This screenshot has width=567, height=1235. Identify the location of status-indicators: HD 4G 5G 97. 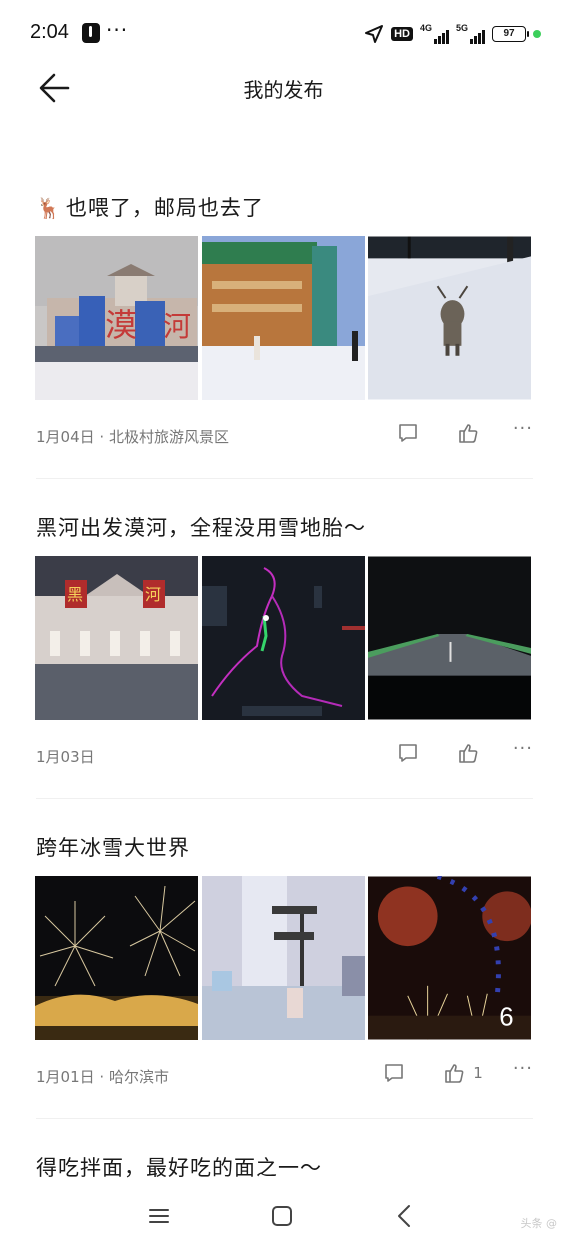
(452, 34).